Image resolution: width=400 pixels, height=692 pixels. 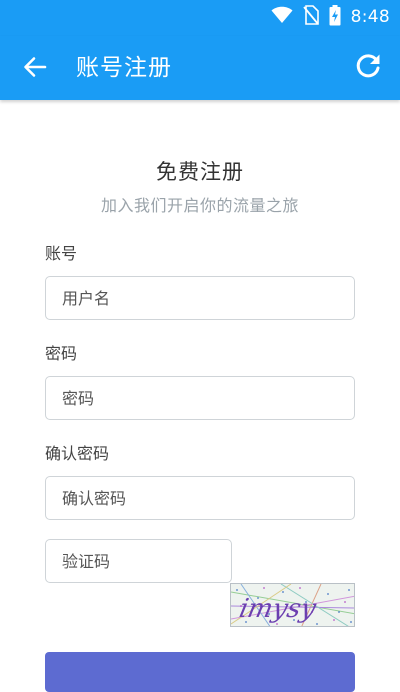 What do you see at coordinates (124, 68) in the screenshot?
I see `page-title: 账号注册` at bounding box center [124, 68].